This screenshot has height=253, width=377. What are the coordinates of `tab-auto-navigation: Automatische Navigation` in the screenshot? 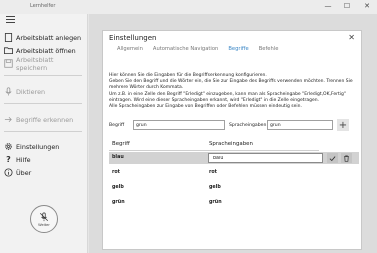 It's located at (185, 51).